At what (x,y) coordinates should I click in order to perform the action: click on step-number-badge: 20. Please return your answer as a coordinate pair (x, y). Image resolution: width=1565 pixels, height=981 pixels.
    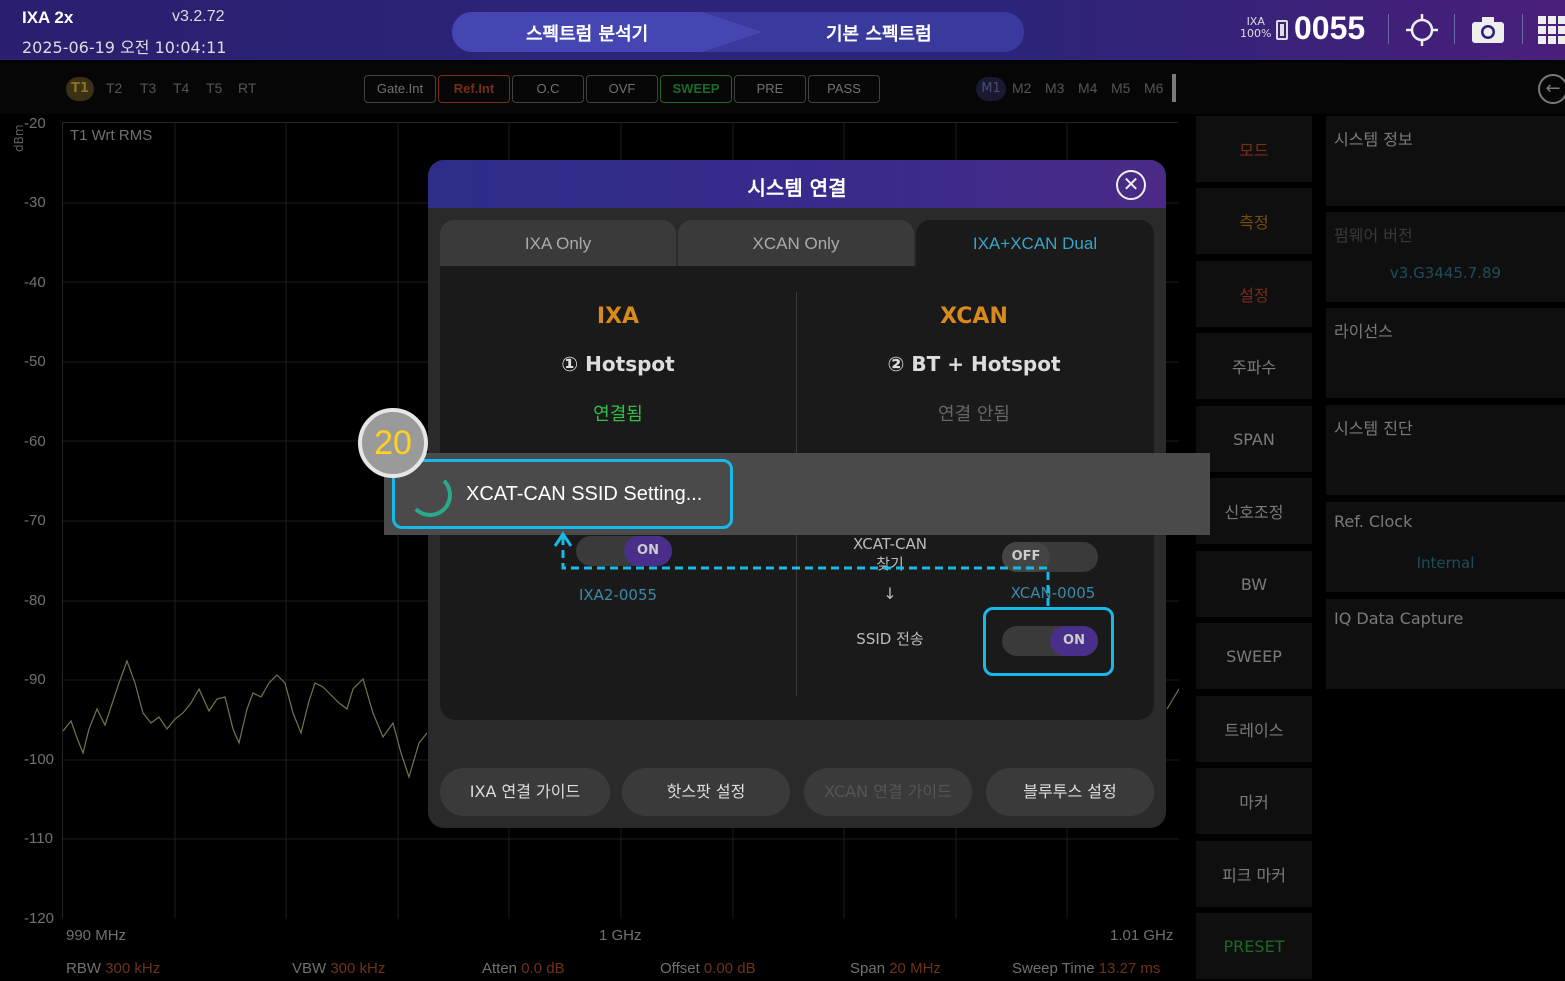
    Looking at the image, I should click on (393, 443).